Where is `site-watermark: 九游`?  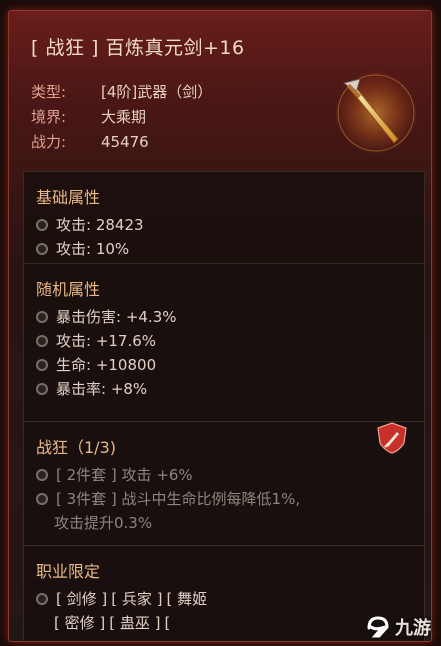 site-watermark: 九游 is located at coordinates (398, 627).